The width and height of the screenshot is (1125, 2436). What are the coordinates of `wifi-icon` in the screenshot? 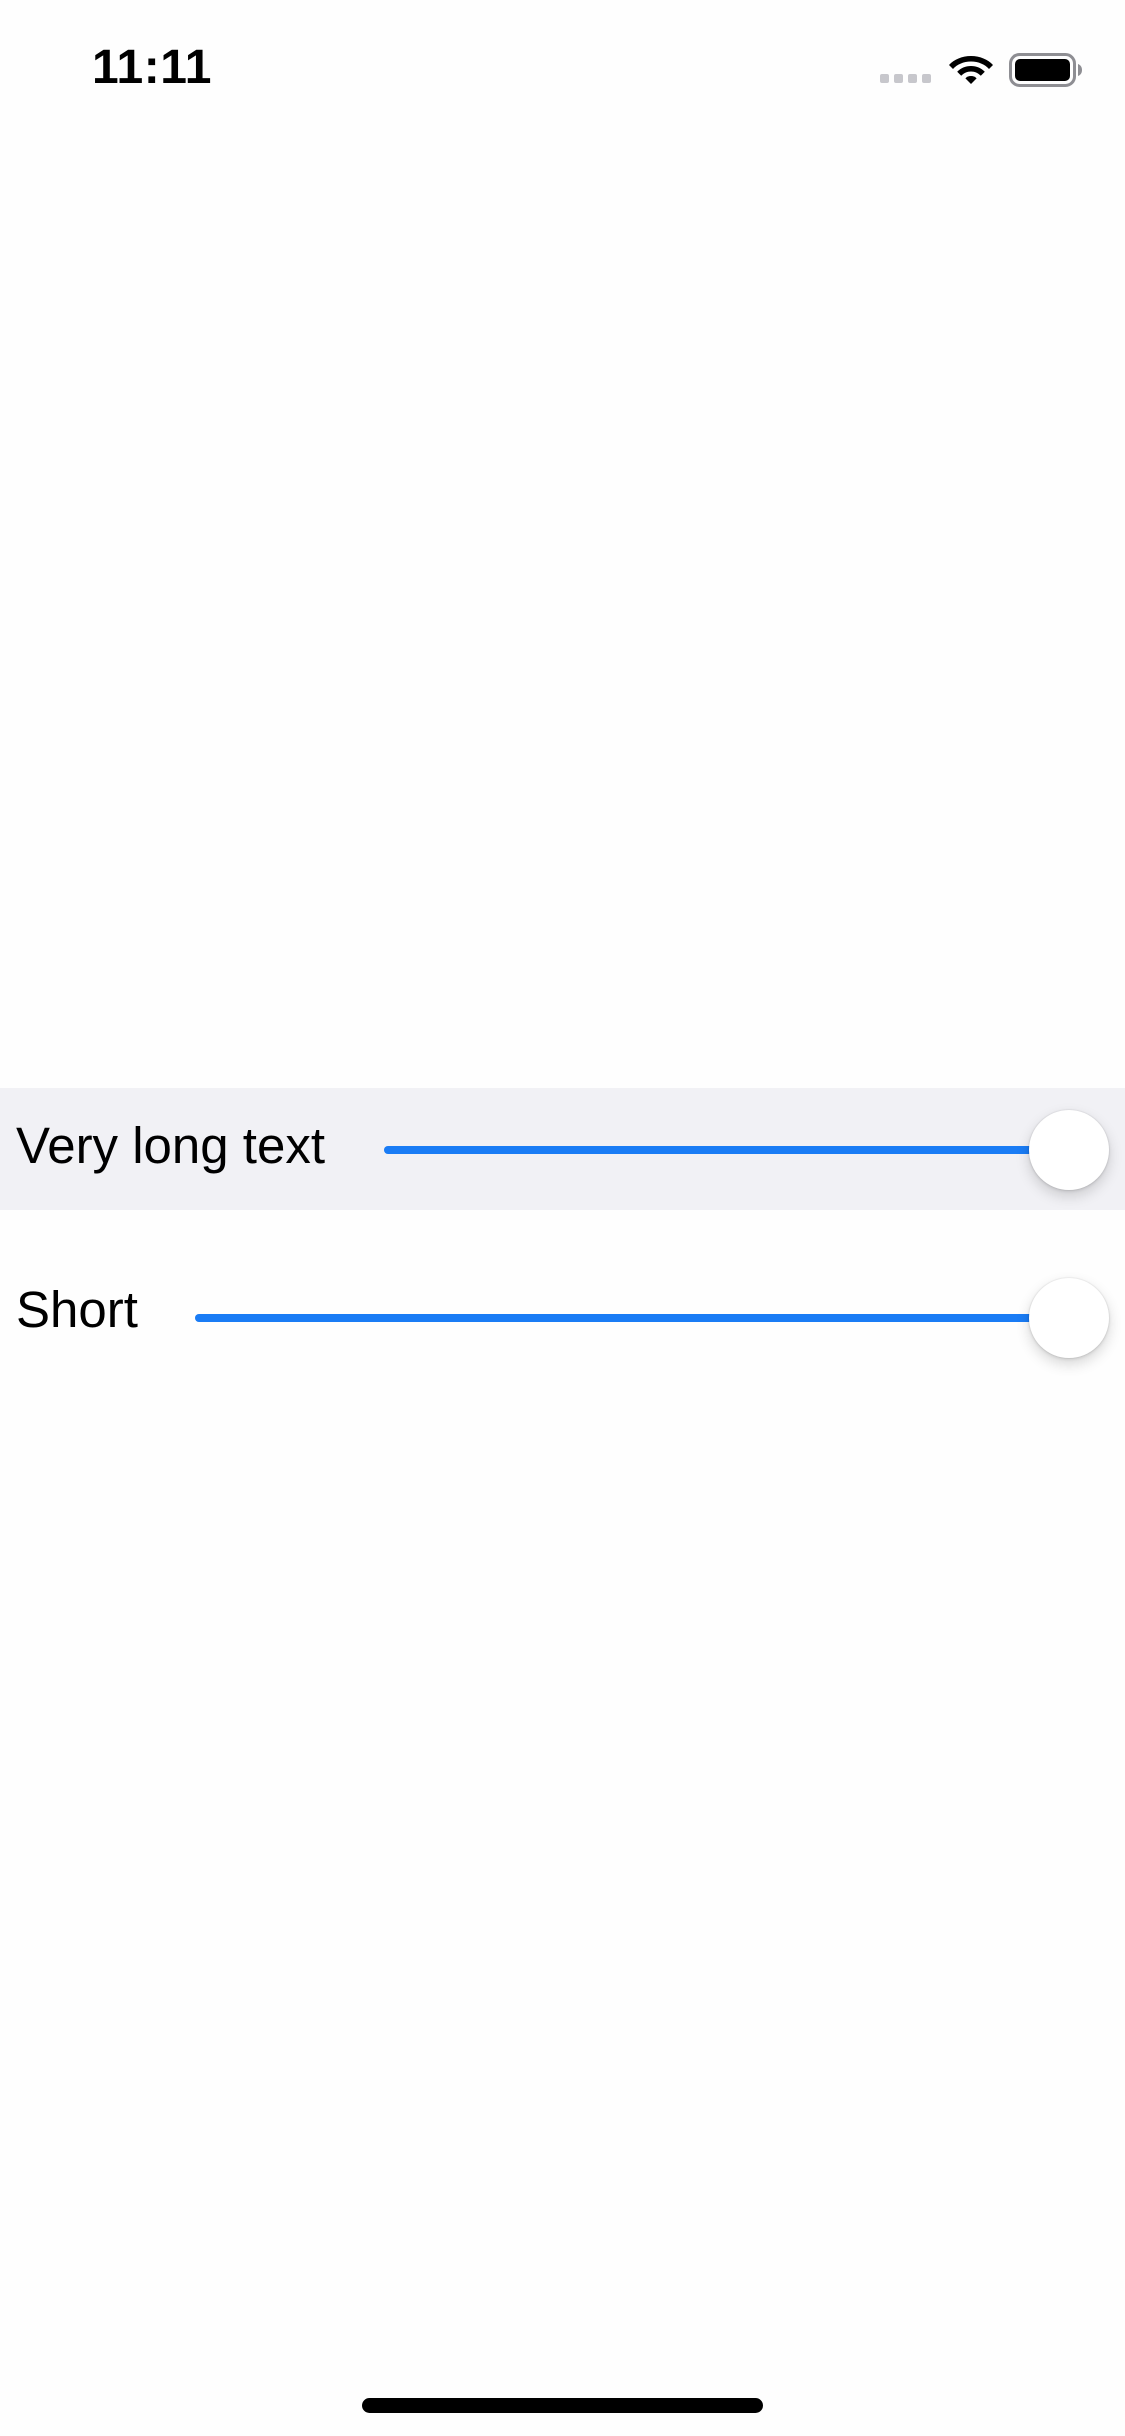 It's located at (971, 70).